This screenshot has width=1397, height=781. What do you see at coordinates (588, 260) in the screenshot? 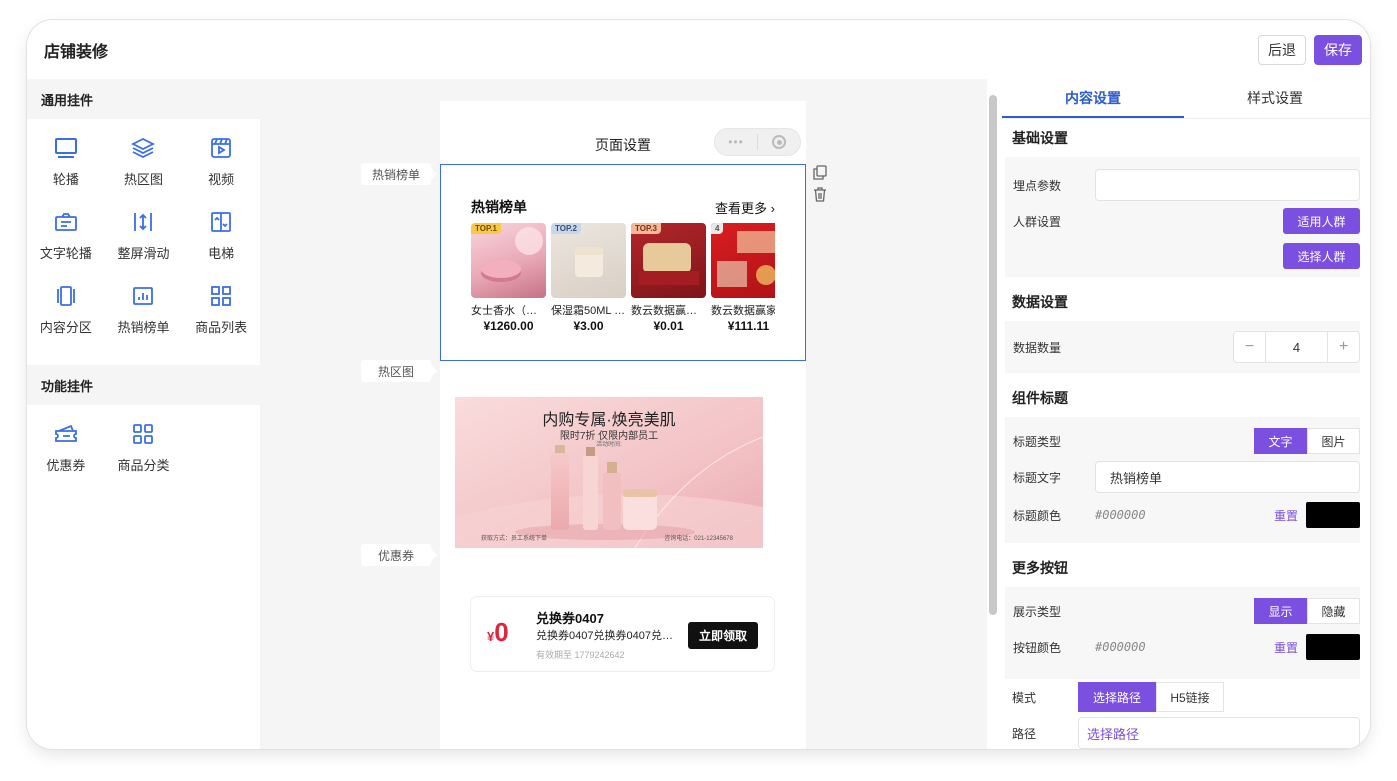
I see `product-image: TOP.2` at bounding box center [588, 260].